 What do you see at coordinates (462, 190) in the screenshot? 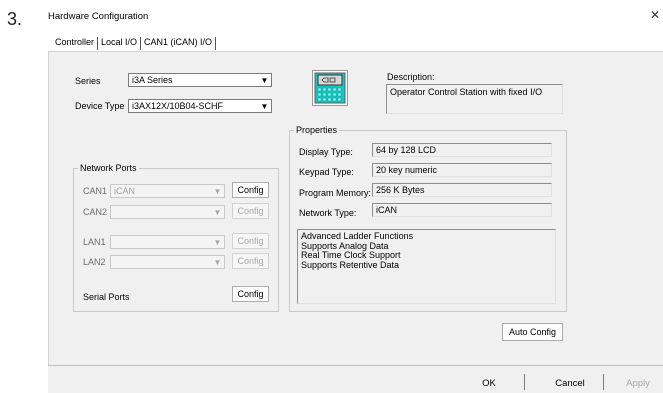
I see `program-memory-field: 256 K Bytes` at bounding box center [462, 190].